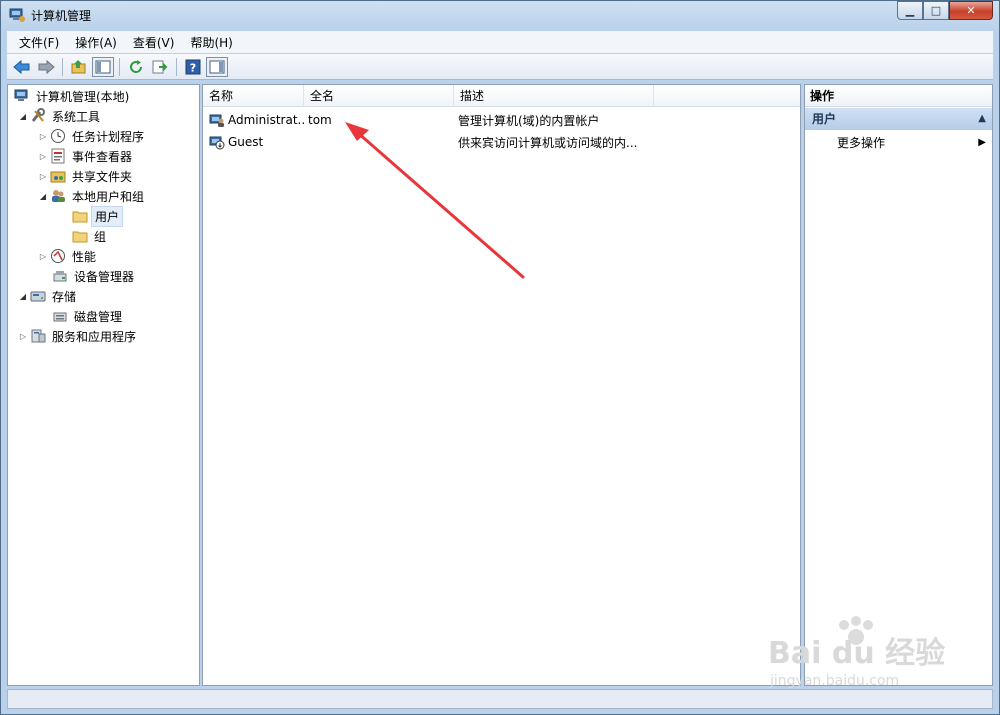  I want to click on list-header: 名称 全名 描述, so click(501, 96).